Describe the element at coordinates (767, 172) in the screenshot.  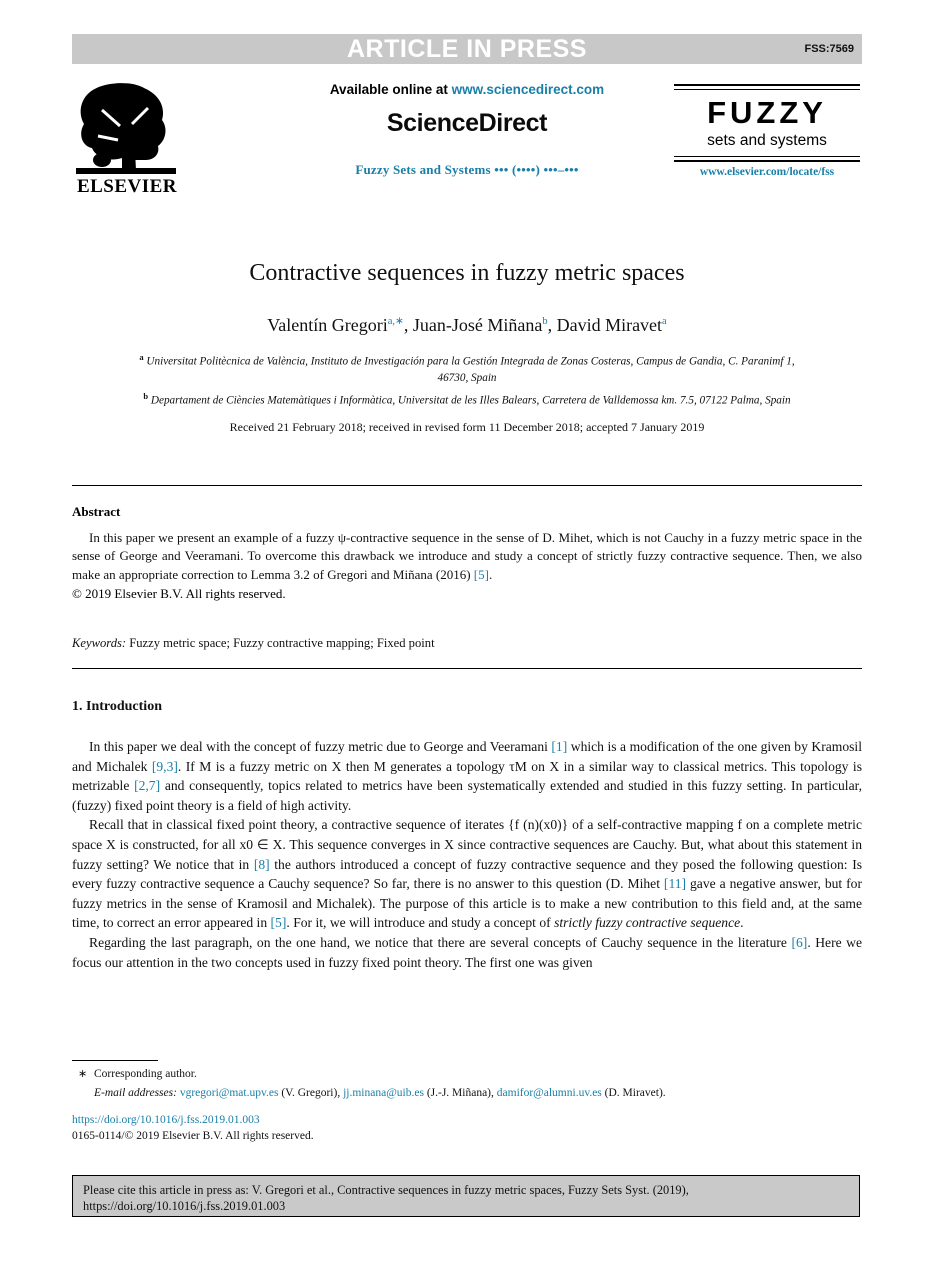
I see `journal-url-link: www.elsevier.com/locate/fss` at that location.